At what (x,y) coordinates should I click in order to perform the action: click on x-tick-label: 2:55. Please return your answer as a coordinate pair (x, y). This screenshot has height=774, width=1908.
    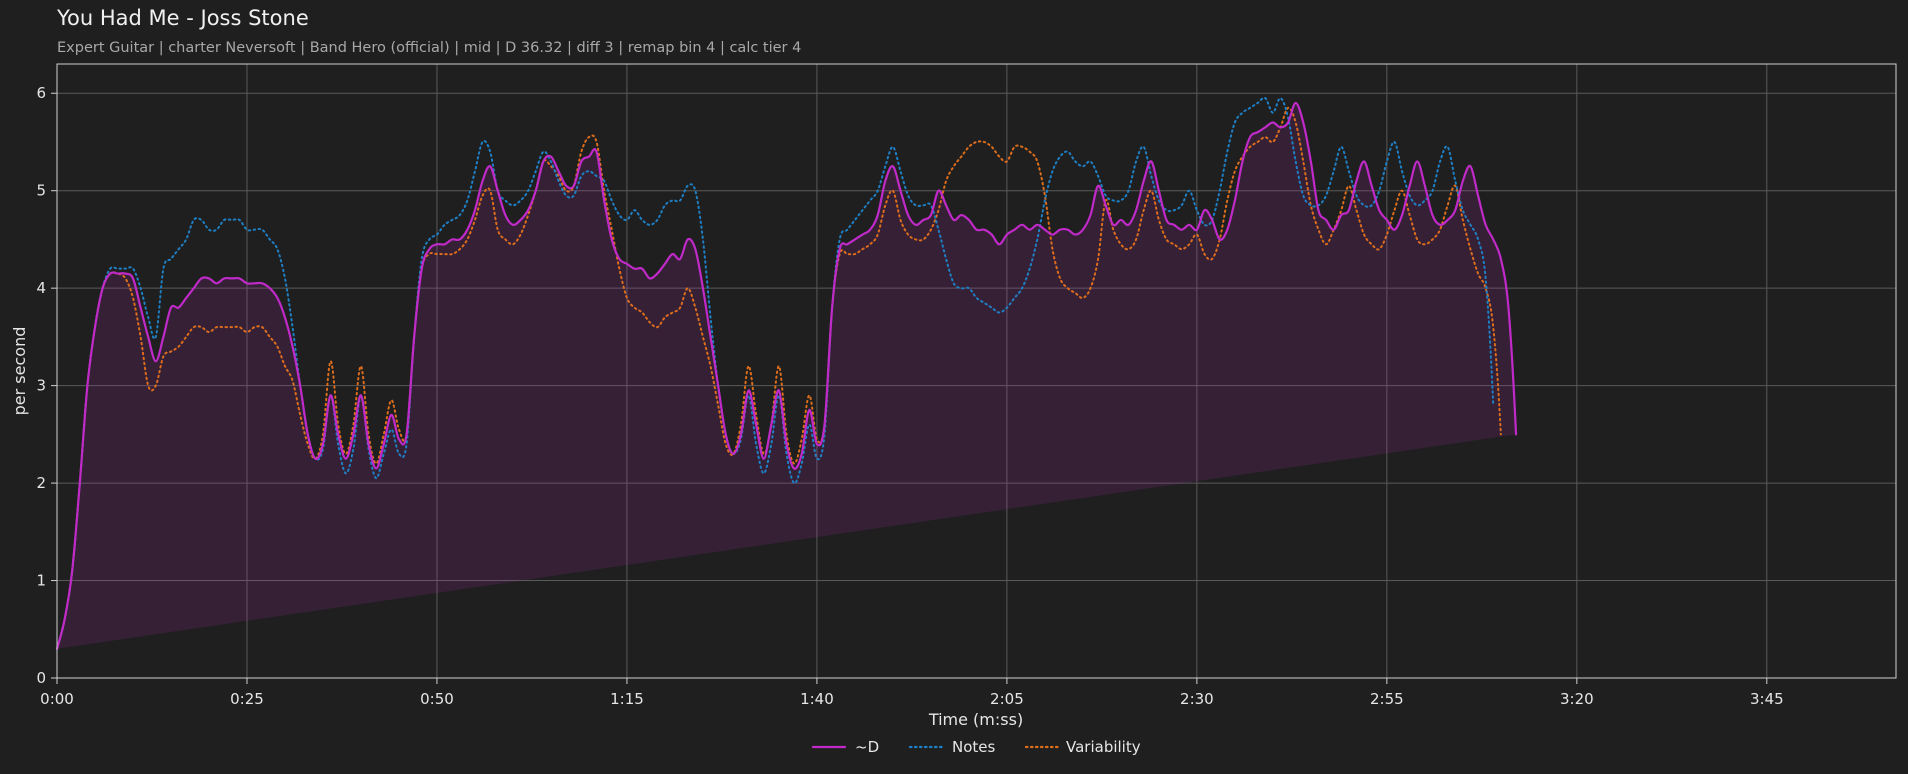
    Looking at the image, I should click on (1387, 699).